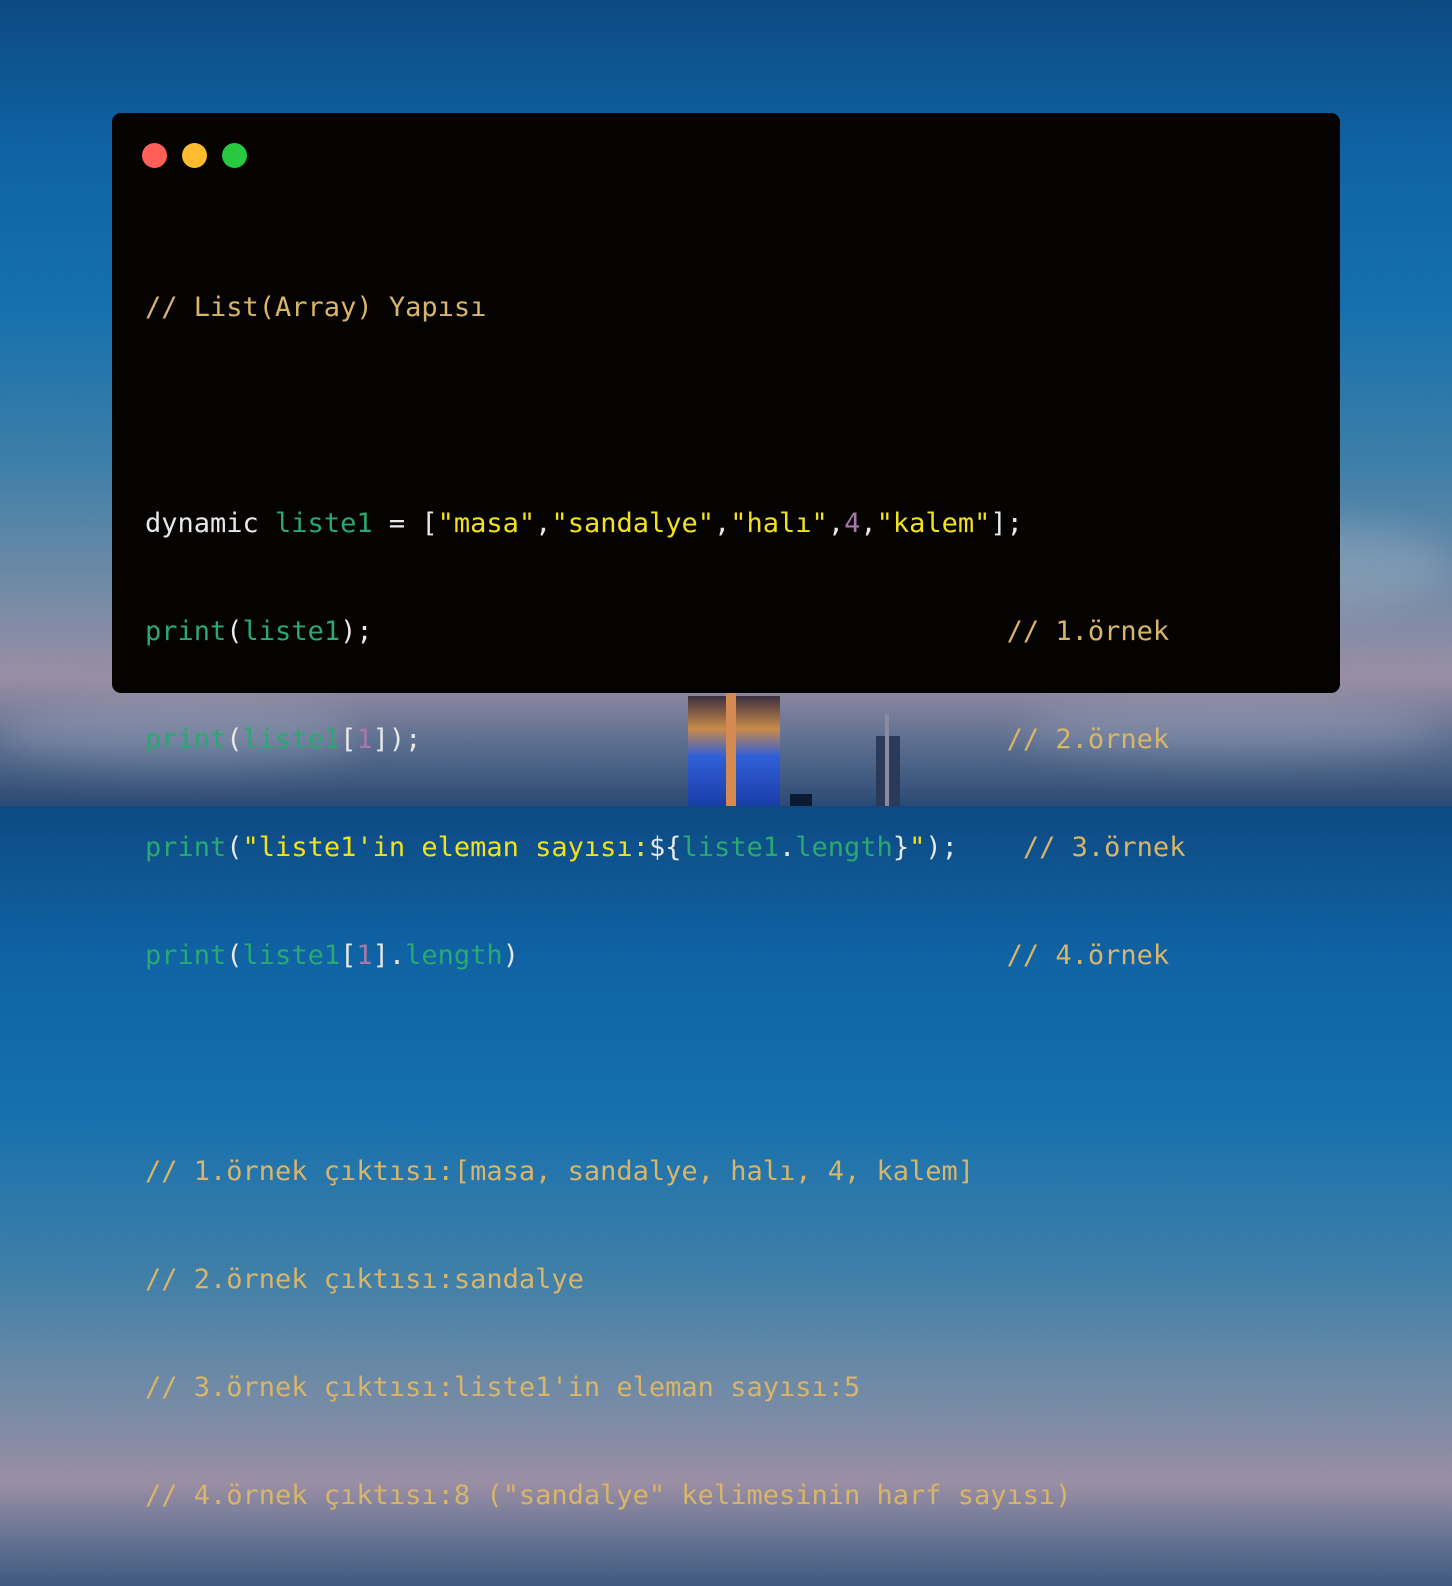 This screenshot has height=1586, width=1452. I want to click on string-literal: "masa", so click(486, 523).